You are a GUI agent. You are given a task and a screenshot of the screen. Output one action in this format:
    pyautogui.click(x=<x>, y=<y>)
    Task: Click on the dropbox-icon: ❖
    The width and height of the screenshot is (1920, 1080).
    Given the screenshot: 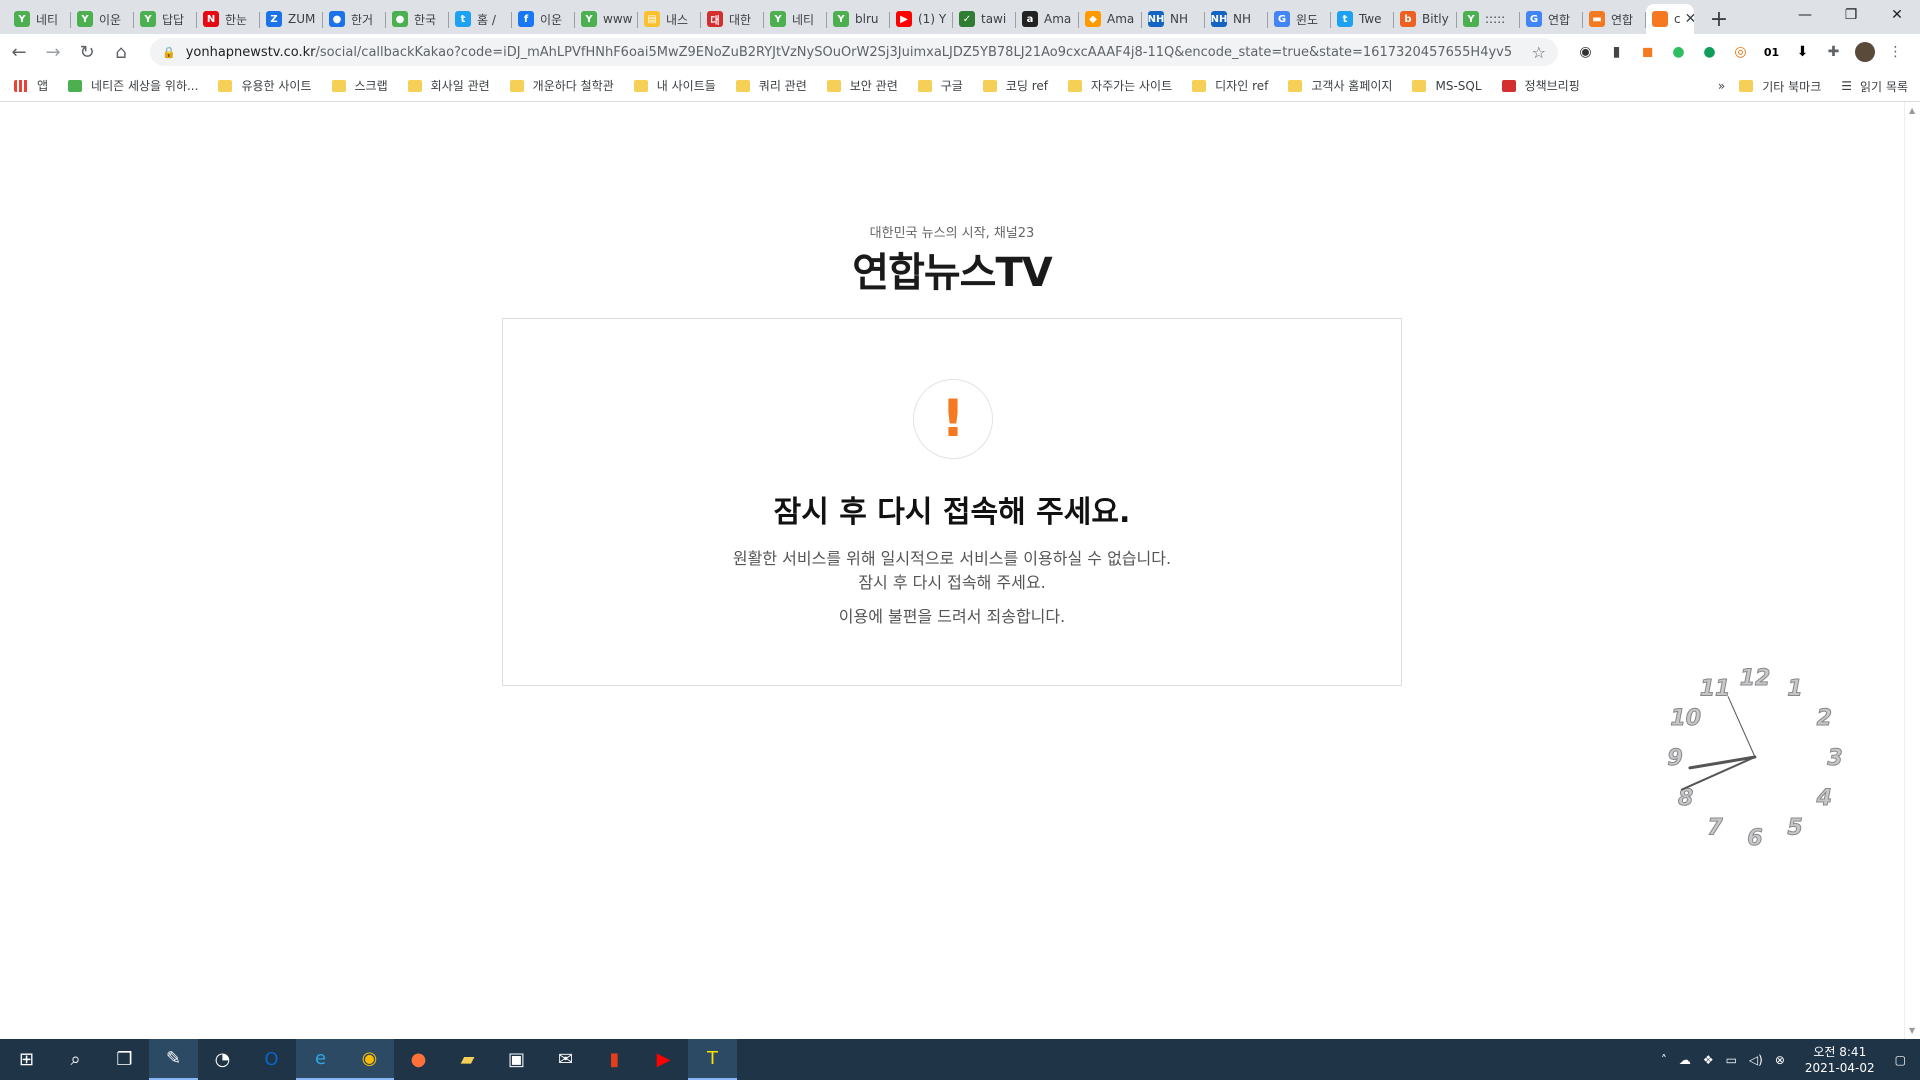 What is the action you would take?
    pyautogui.click(x=1708, y=1060)
    